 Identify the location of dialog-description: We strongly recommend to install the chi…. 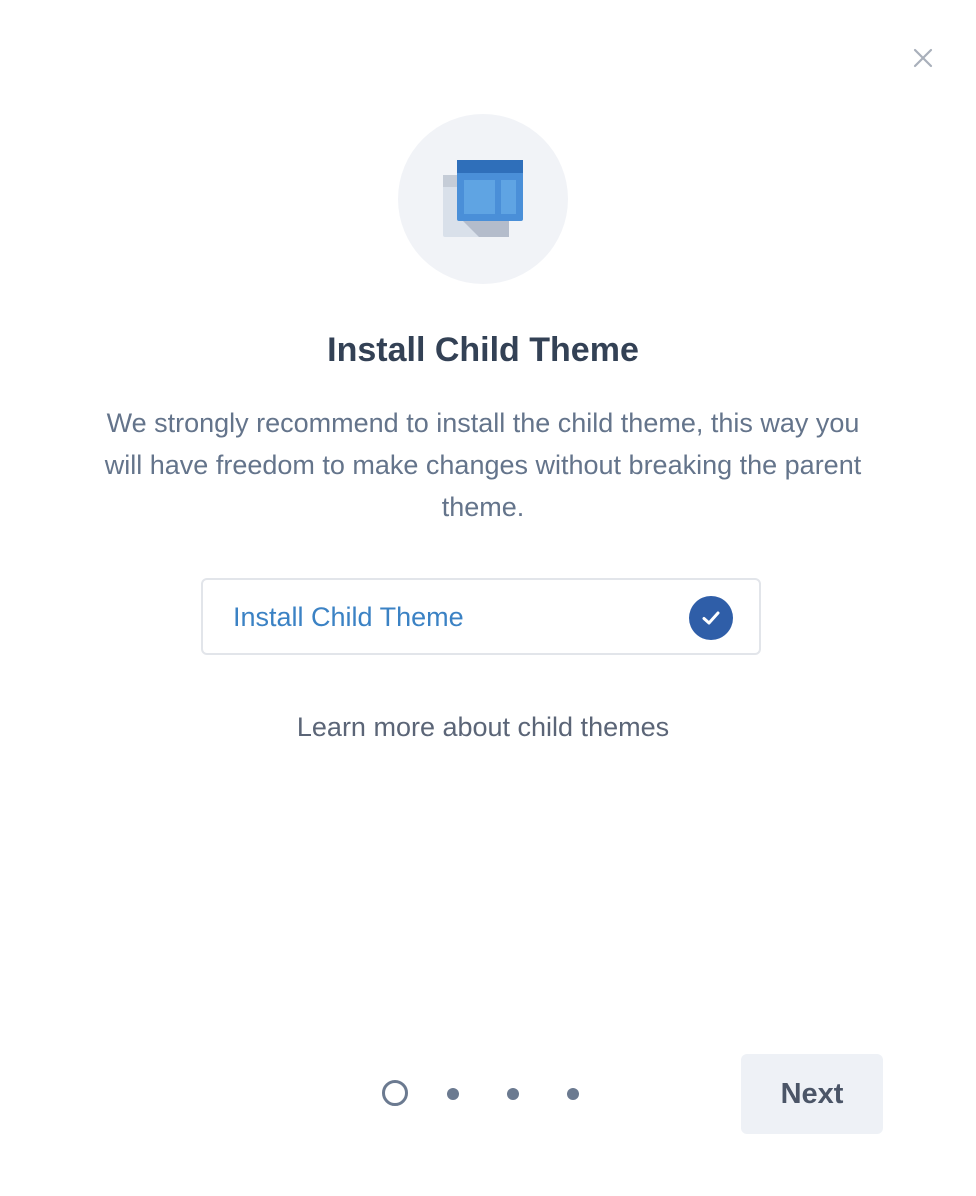
(483, 465).